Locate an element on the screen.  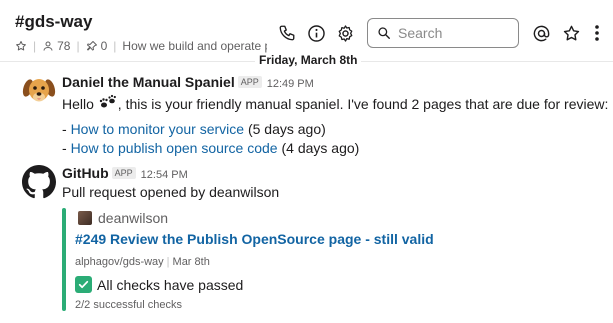
search-input is located at coordinates (453, 33).